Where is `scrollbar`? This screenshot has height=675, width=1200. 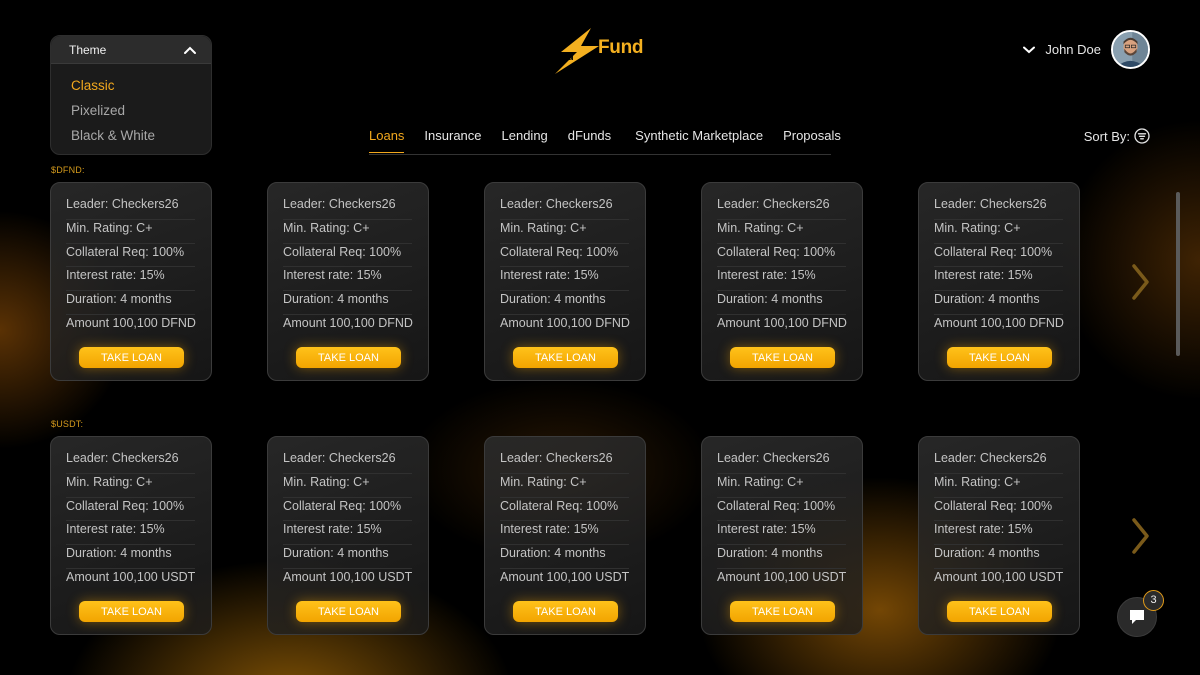
scrollbar is located at coordinates (1178, 274).